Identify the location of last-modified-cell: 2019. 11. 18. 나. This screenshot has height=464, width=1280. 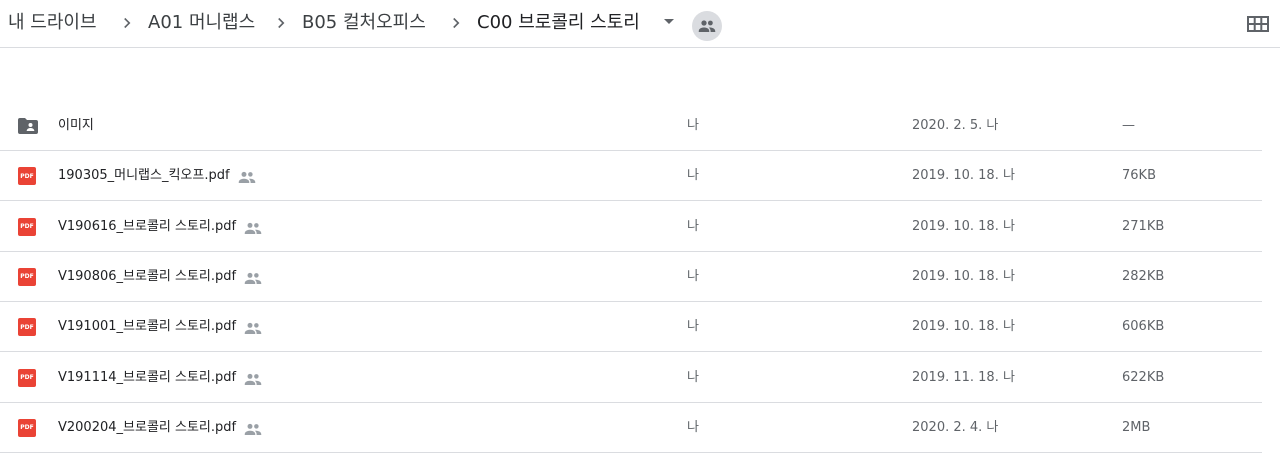
(963, 377).